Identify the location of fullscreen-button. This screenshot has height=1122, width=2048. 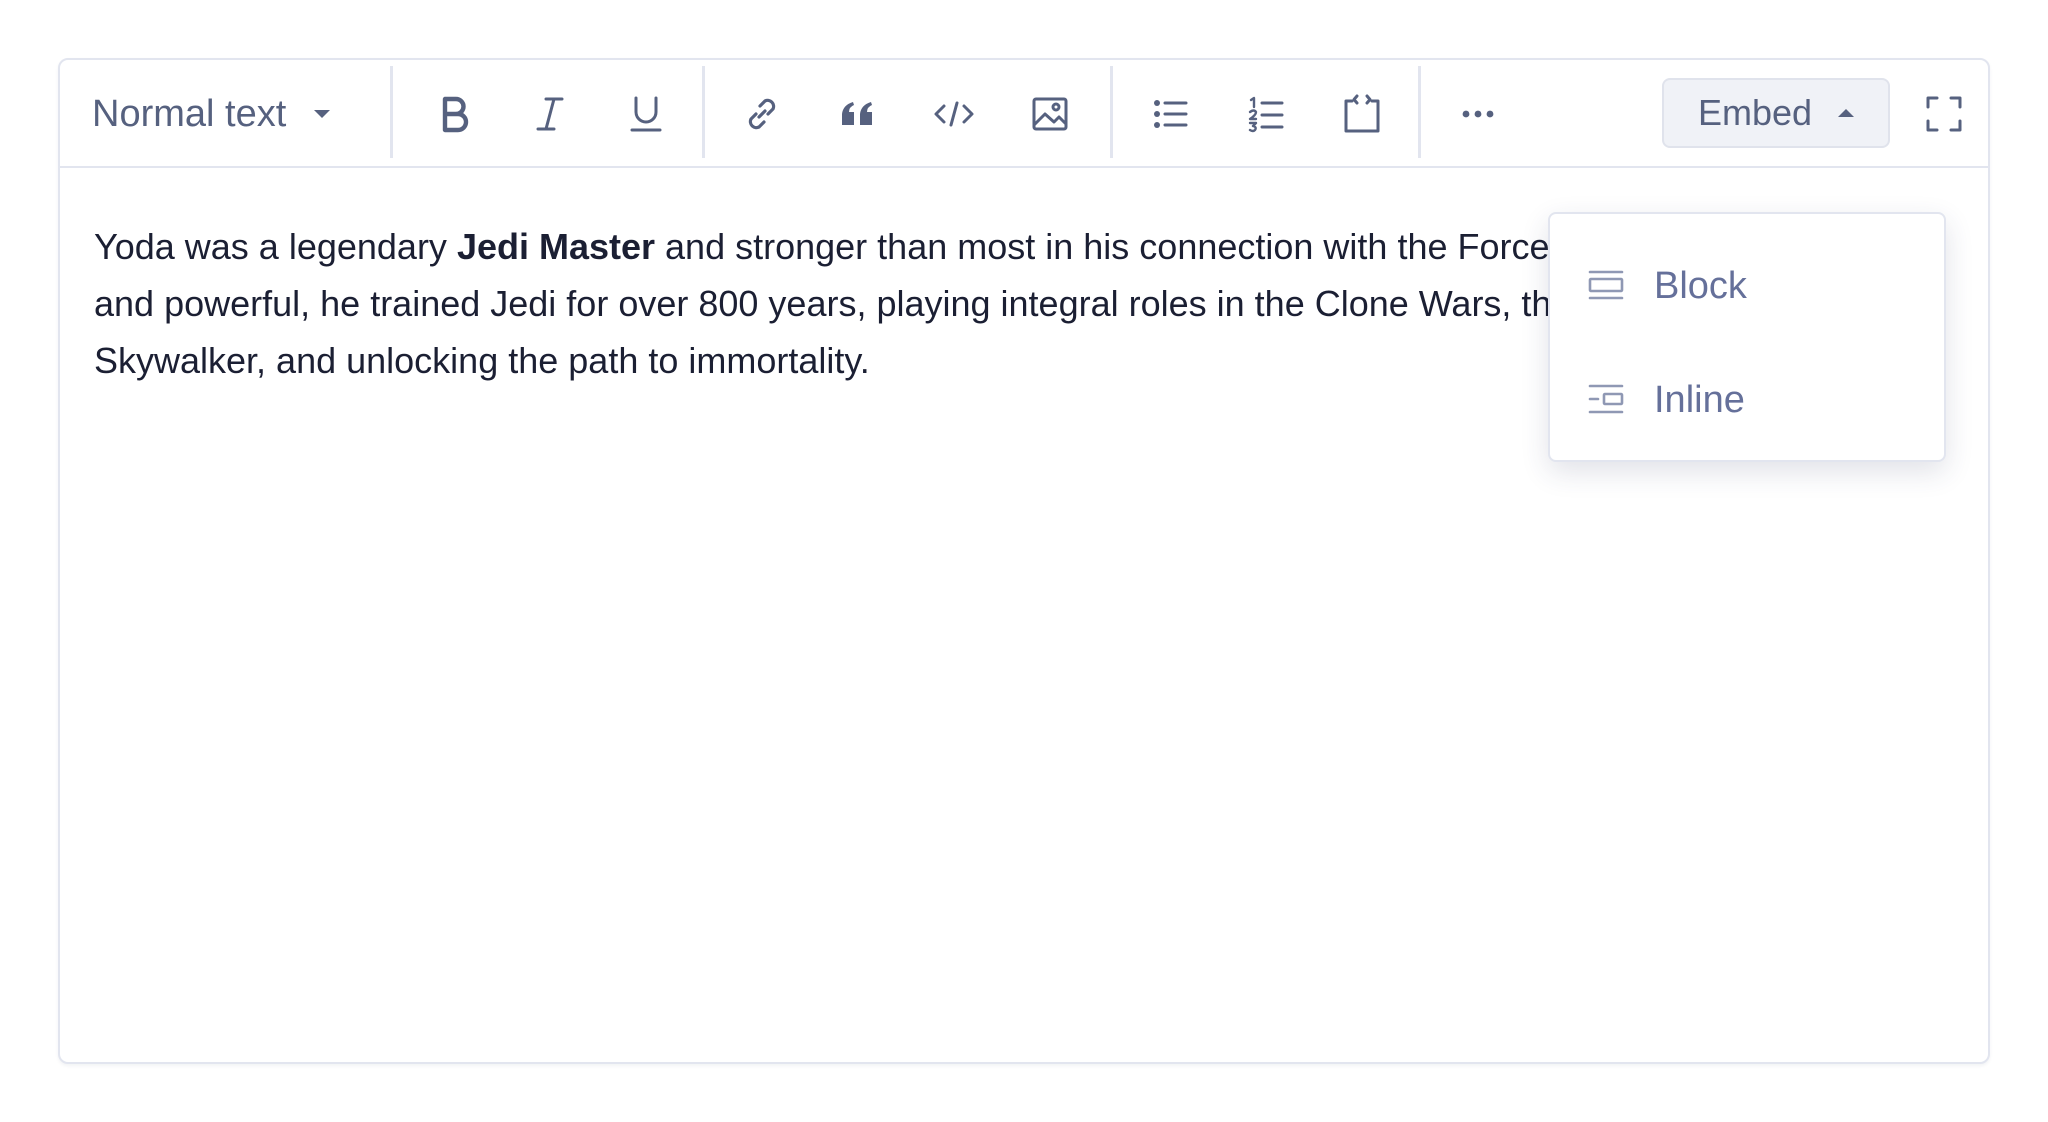
(1944, 114).